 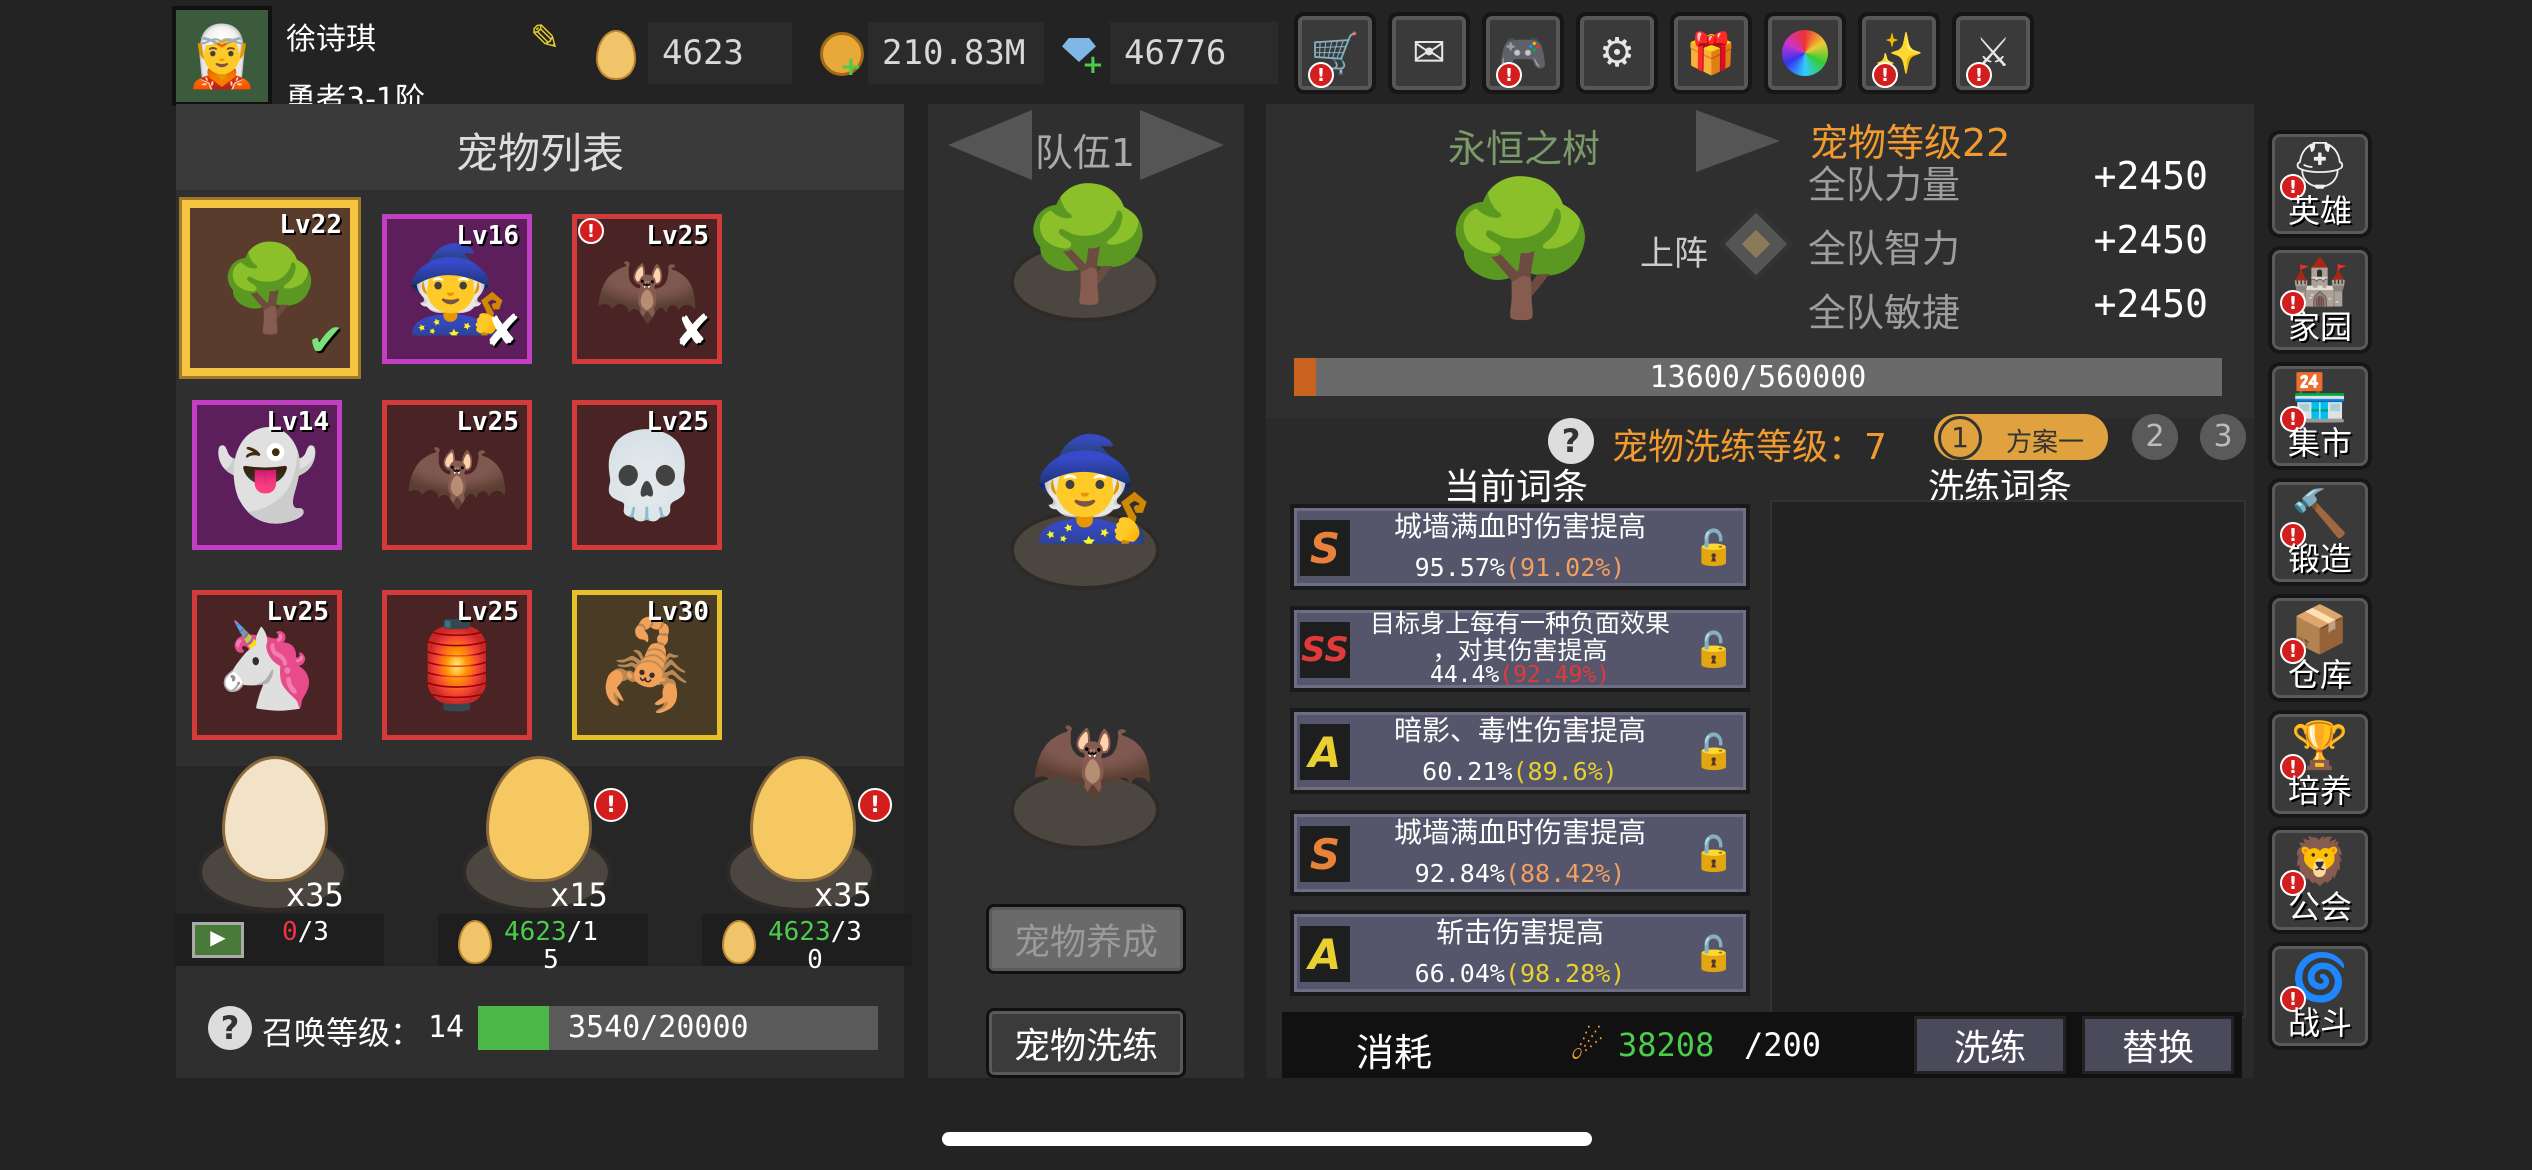 I want to click on refine-level-label: 宠物洗练等级：7, so click(x=1749, y=447).